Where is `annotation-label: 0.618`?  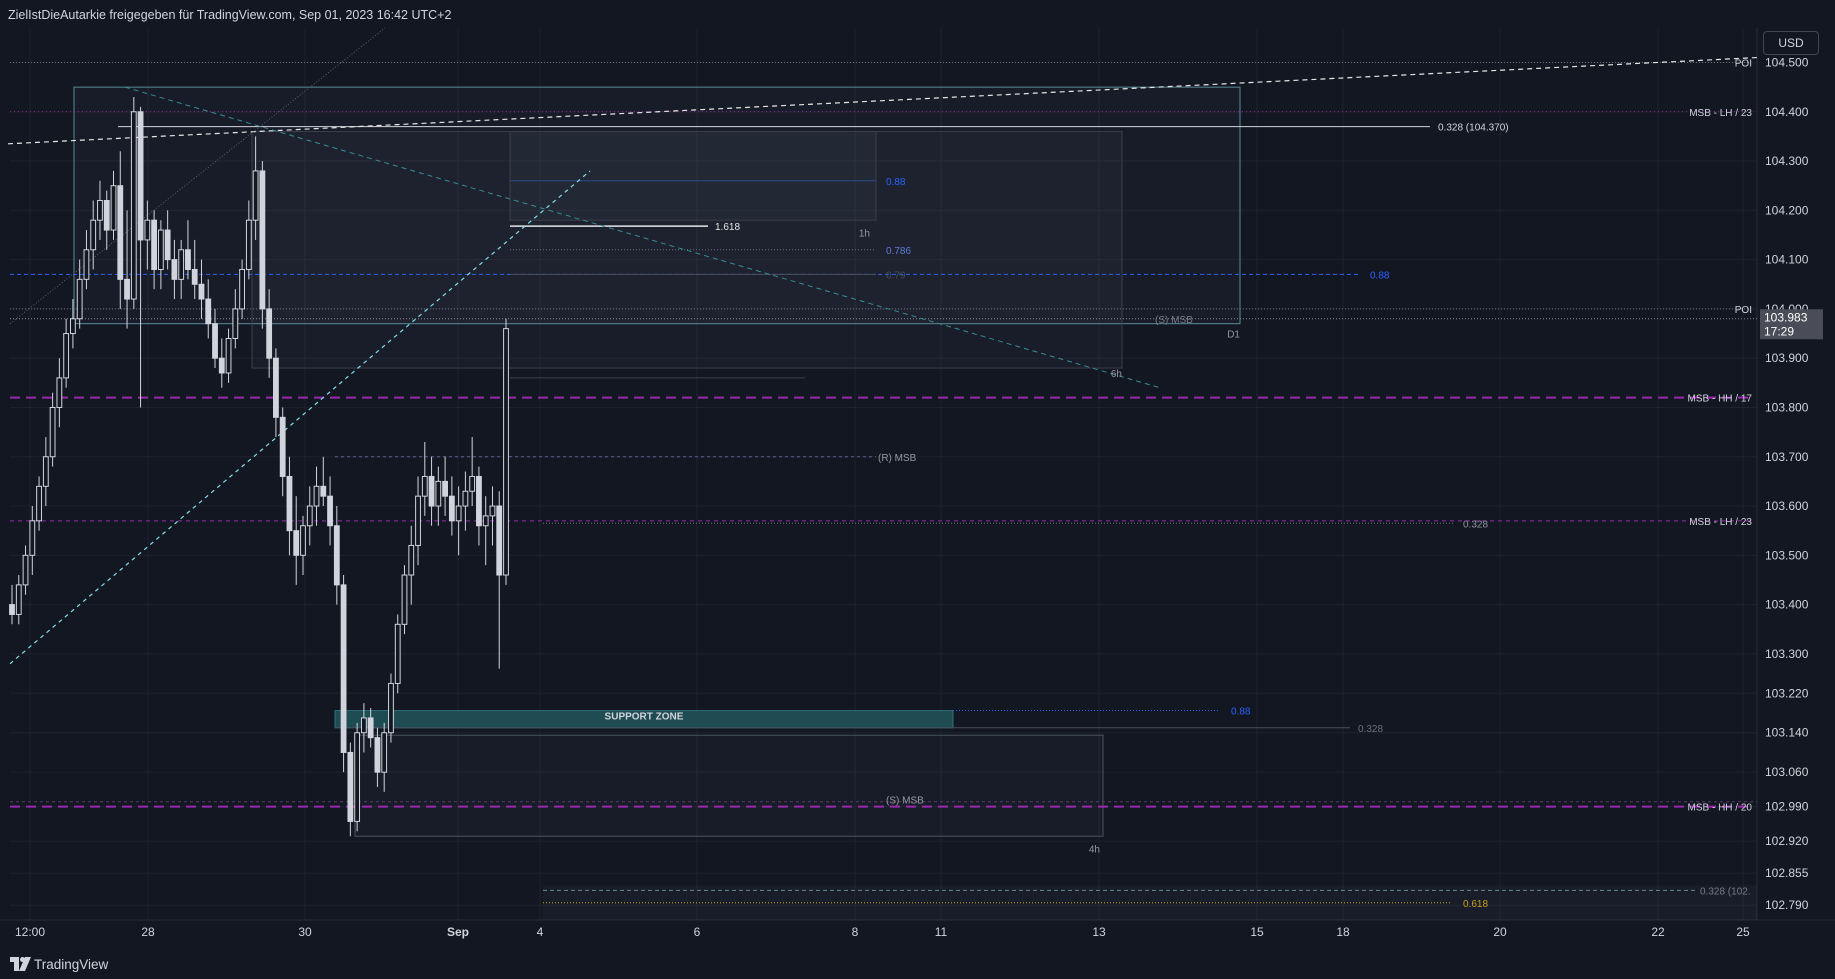 annotation-label: 0.618 is located at coordinates (1475, 904).